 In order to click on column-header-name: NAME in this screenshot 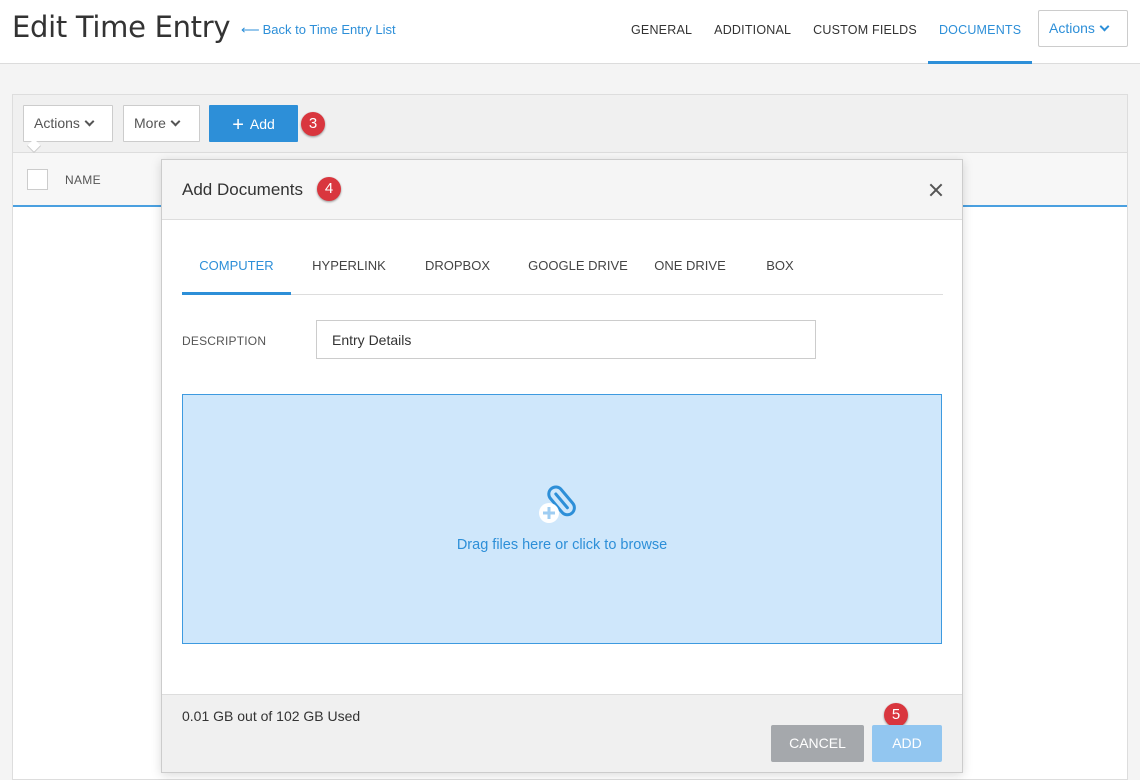, I will do `click(83, 180)`.